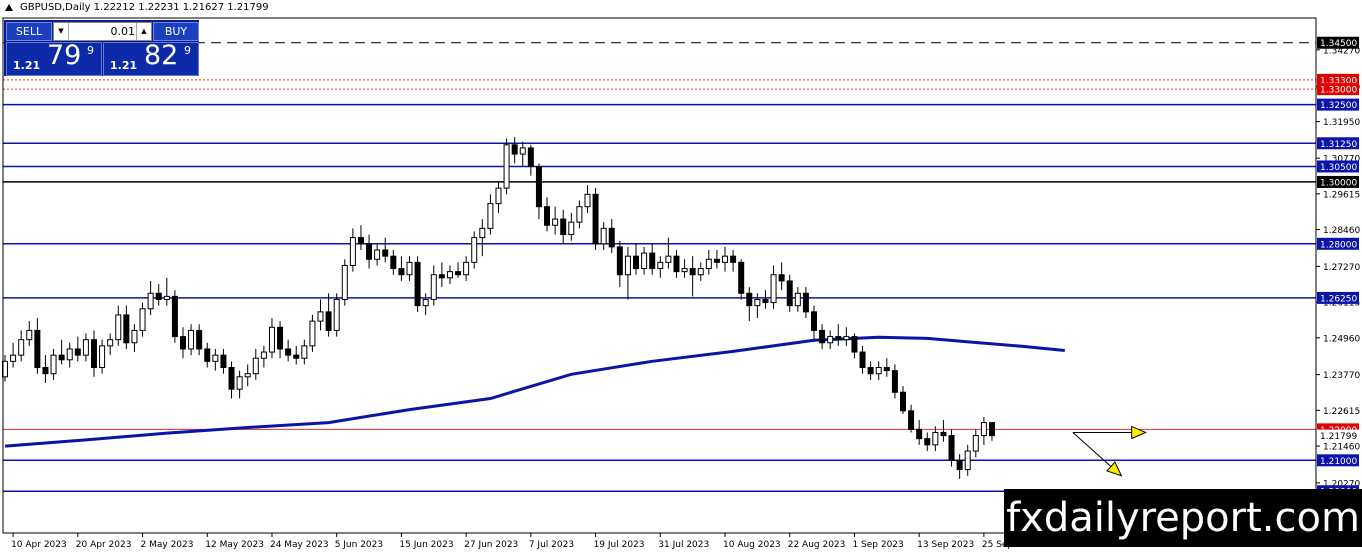  What do you see at coordinates (1338, 106) in the screenshot?
I see `level-label: 1.32500` at bounding box center [1338, 106].